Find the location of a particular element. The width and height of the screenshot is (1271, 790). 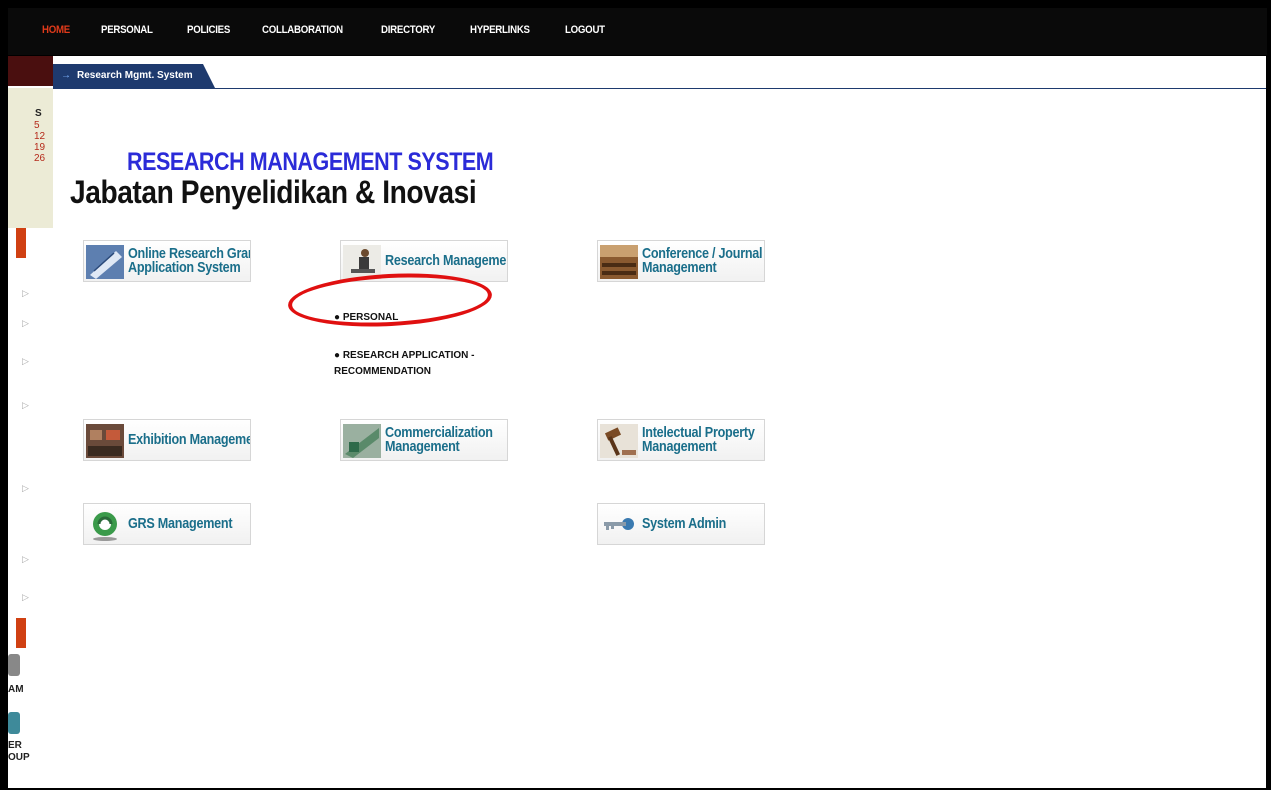

tab-bar: → Research Mgmt. System is located at coordinates (659, 76).